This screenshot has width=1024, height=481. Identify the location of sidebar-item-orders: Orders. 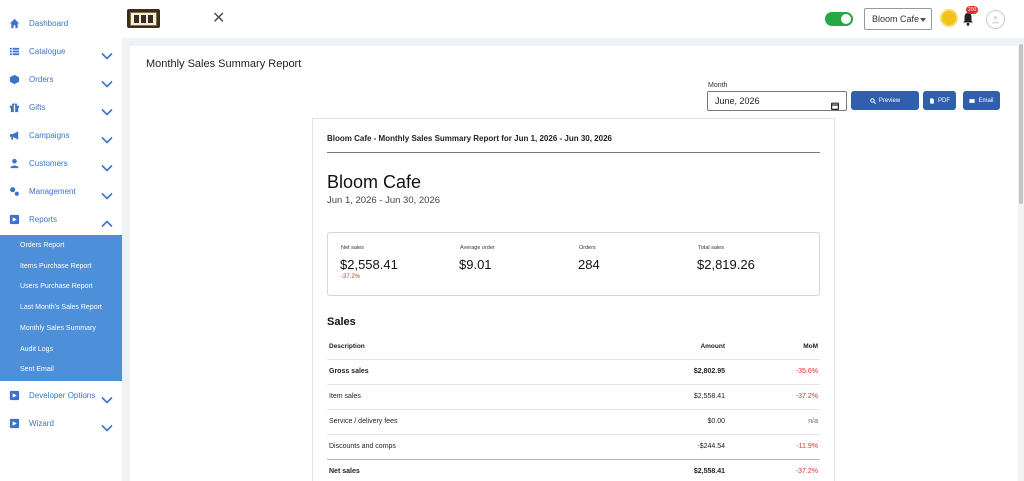
(61, 79).